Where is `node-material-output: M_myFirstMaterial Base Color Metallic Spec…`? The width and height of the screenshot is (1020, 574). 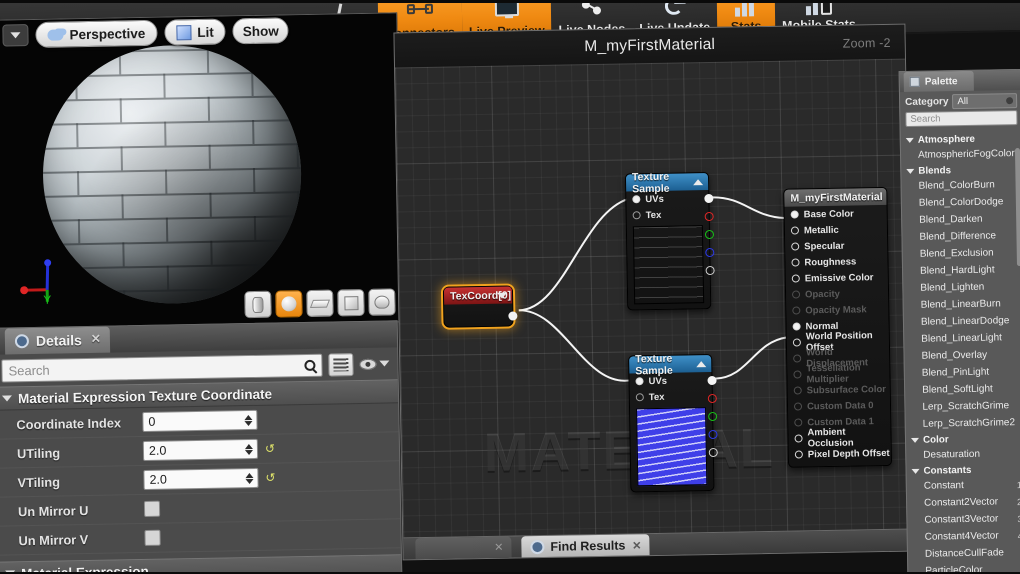
node-material-output: M_myFirstMaterial Base Color Metallic Spec… is located at coordinates (838, 327).